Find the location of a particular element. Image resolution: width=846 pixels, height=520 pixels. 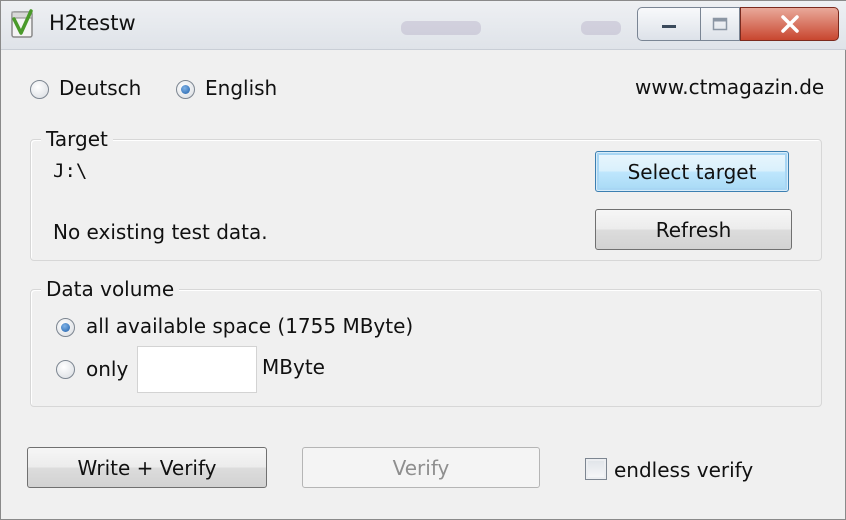

endless-verify-label: endless verify is located at coordinates (683, 470).